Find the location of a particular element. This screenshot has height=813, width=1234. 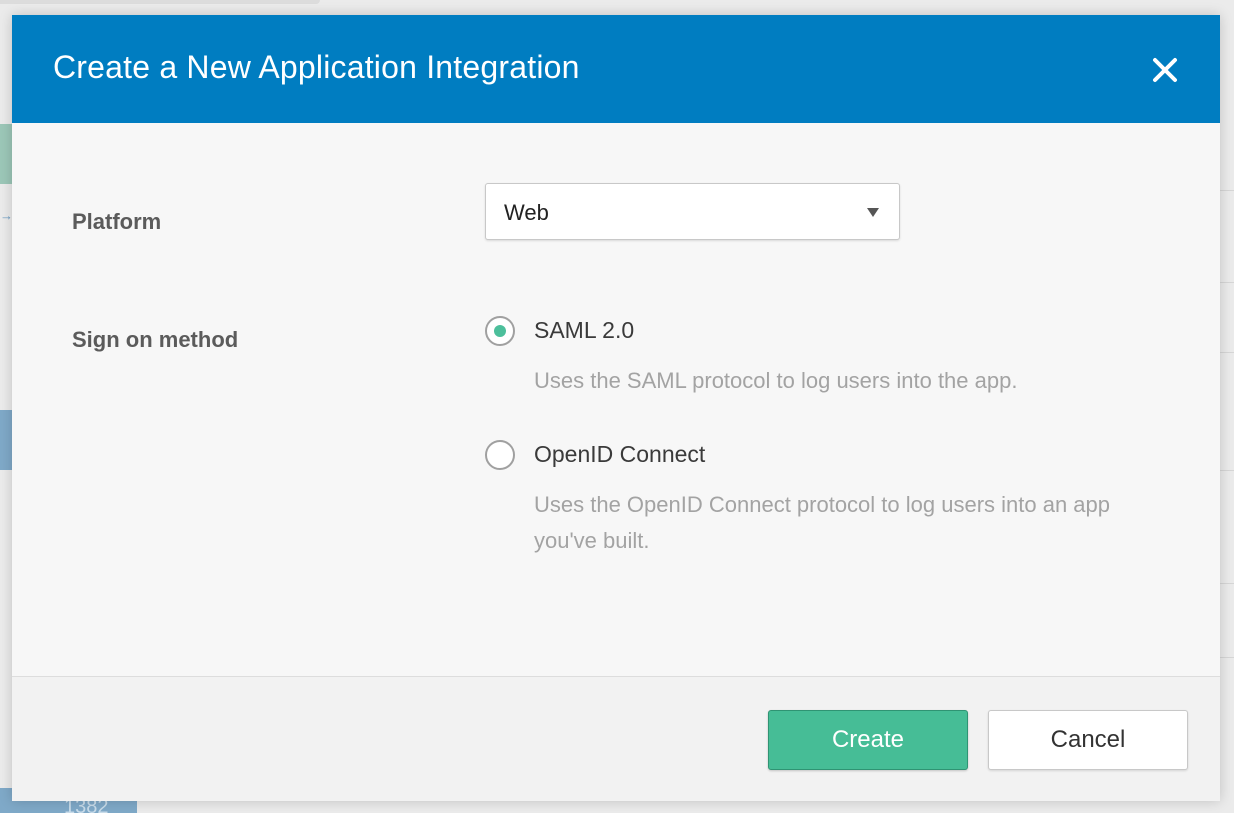

close-button is located at coordinates (1165, 70).